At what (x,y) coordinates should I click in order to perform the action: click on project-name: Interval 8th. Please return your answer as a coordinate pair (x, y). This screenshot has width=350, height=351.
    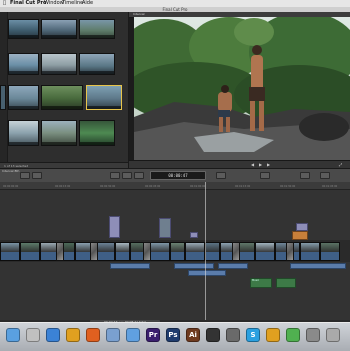
    Looking at the image, I should click on (11, 171).